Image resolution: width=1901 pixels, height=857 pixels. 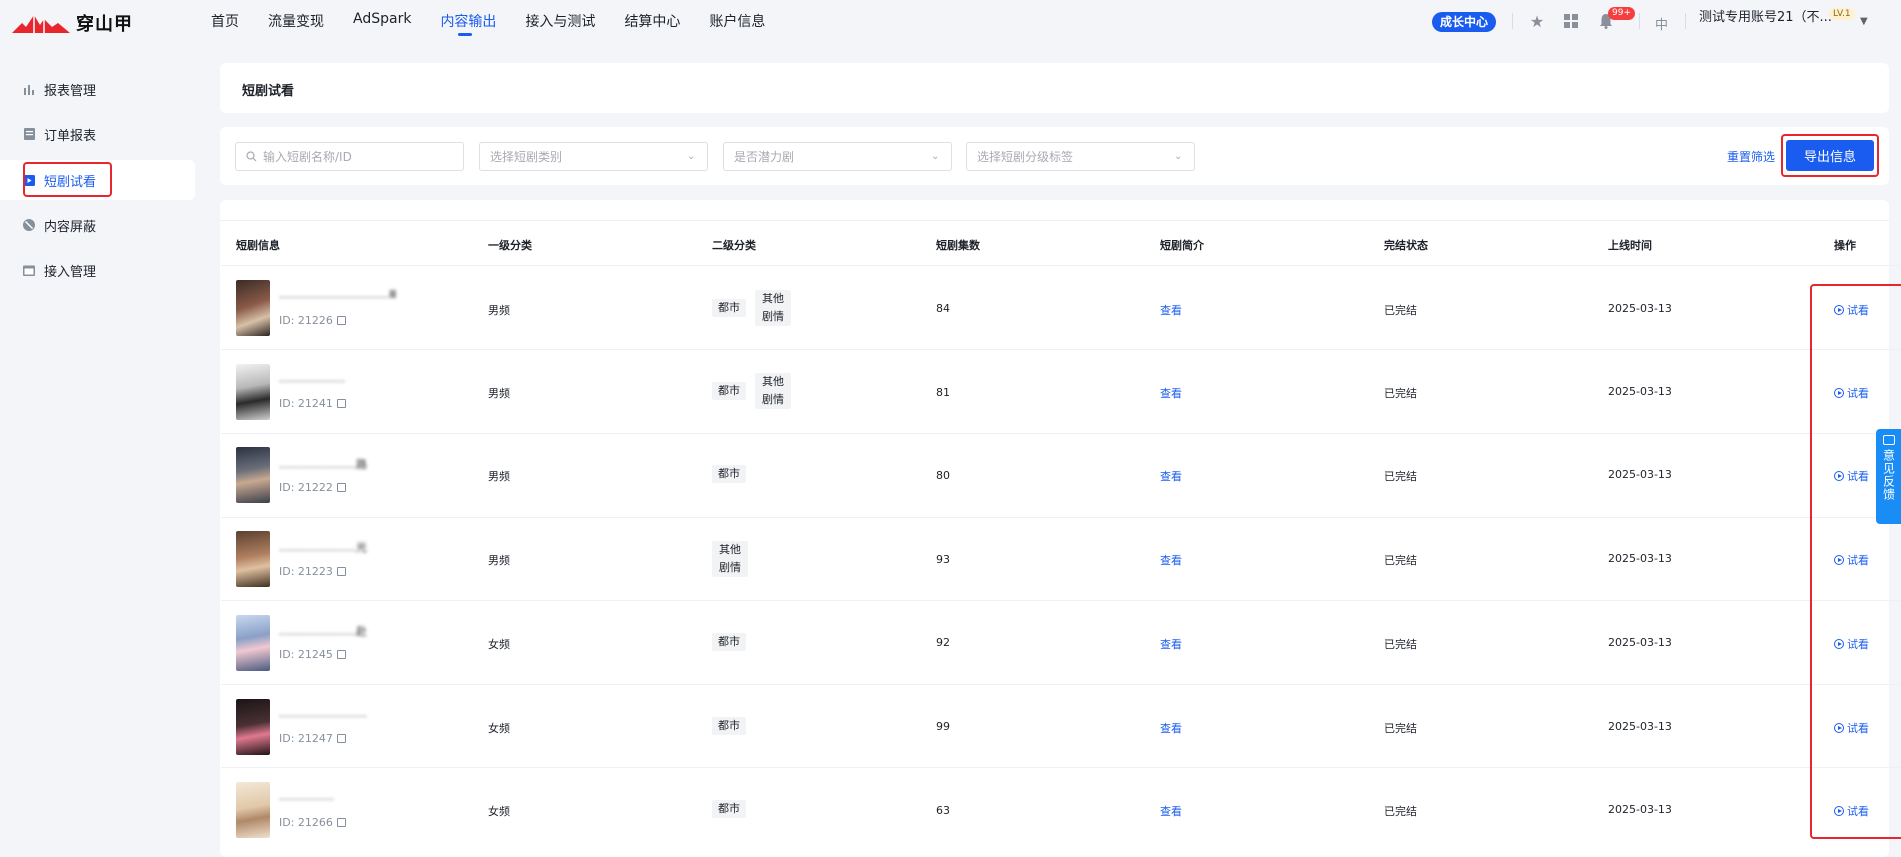 What do you see at coordinates (499, 560) in the screenshot?
I see `level1-category: 男频` at bounding box center [499, 560].